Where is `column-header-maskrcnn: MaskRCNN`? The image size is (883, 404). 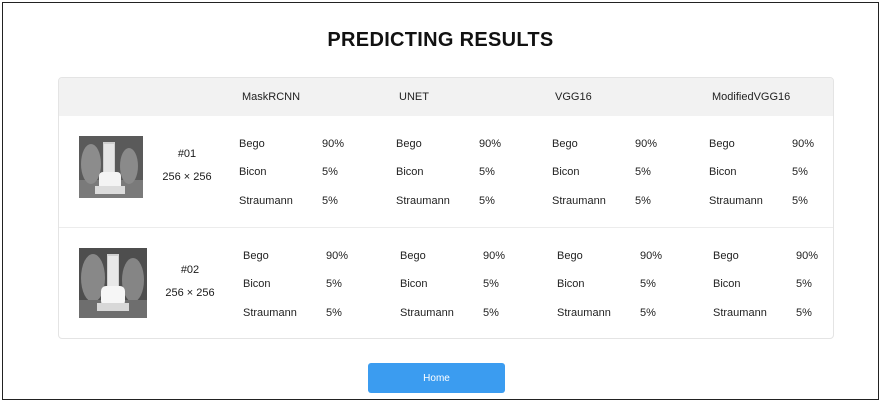
column-header-maskrcnn: MaskRCNN is located at coordinates (271, 97).